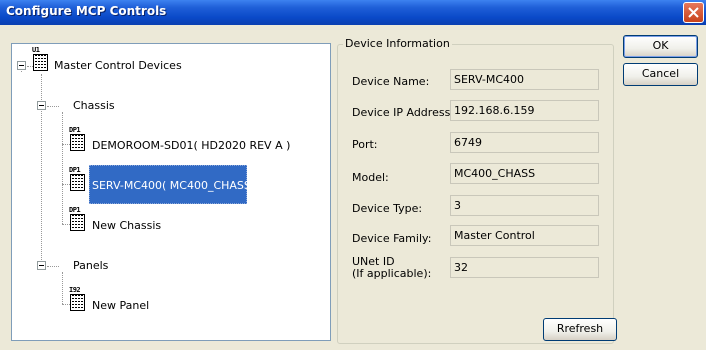 This screenshot has height=350, width=706. Describe the element at coordinates (660, 46) in the screenshot. I see `ok-button: OK` at that location.